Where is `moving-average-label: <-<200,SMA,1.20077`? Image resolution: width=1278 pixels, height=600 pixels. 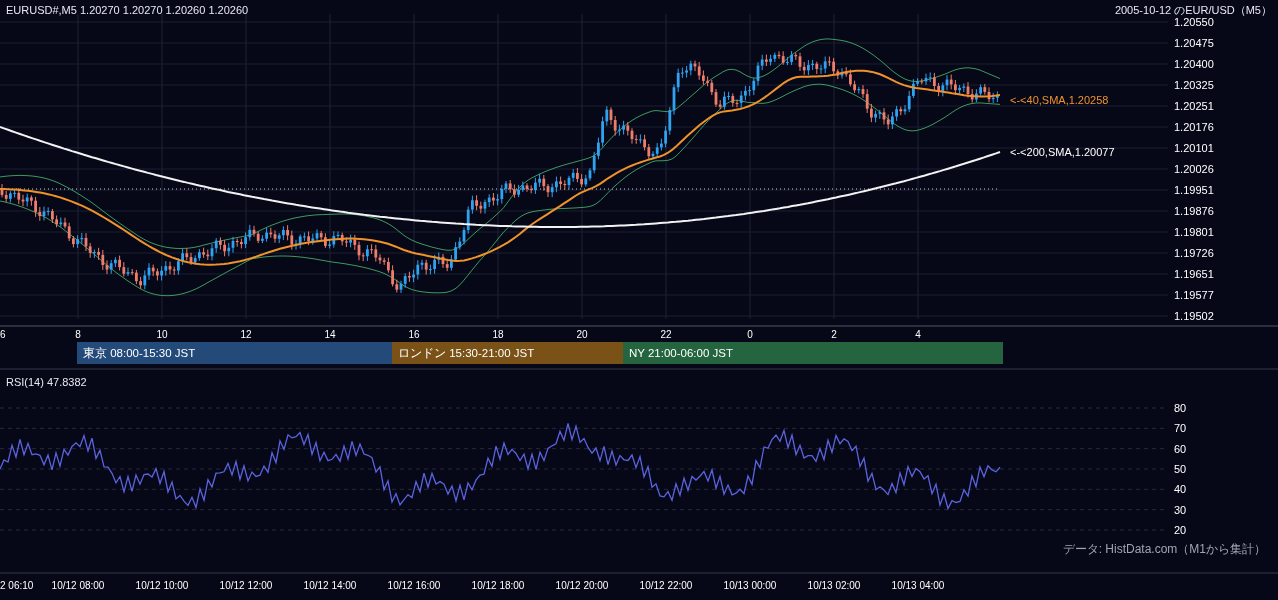
moving-average-label: <-<200,SMA,1.20077 is located at coordinates (1062, 152).